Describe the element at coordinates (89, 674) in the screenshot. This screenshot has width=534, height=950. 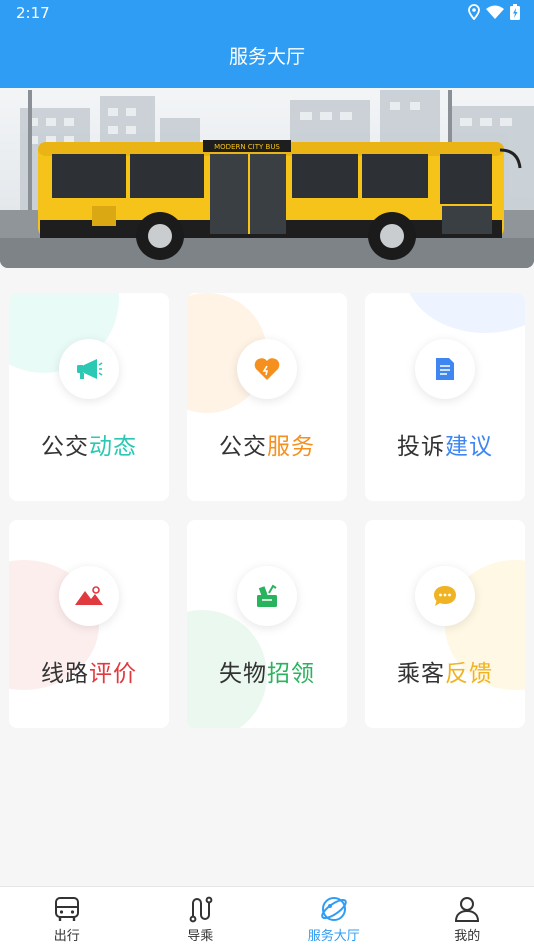
I see `card-route-rating-label: 线路评价` at that location.